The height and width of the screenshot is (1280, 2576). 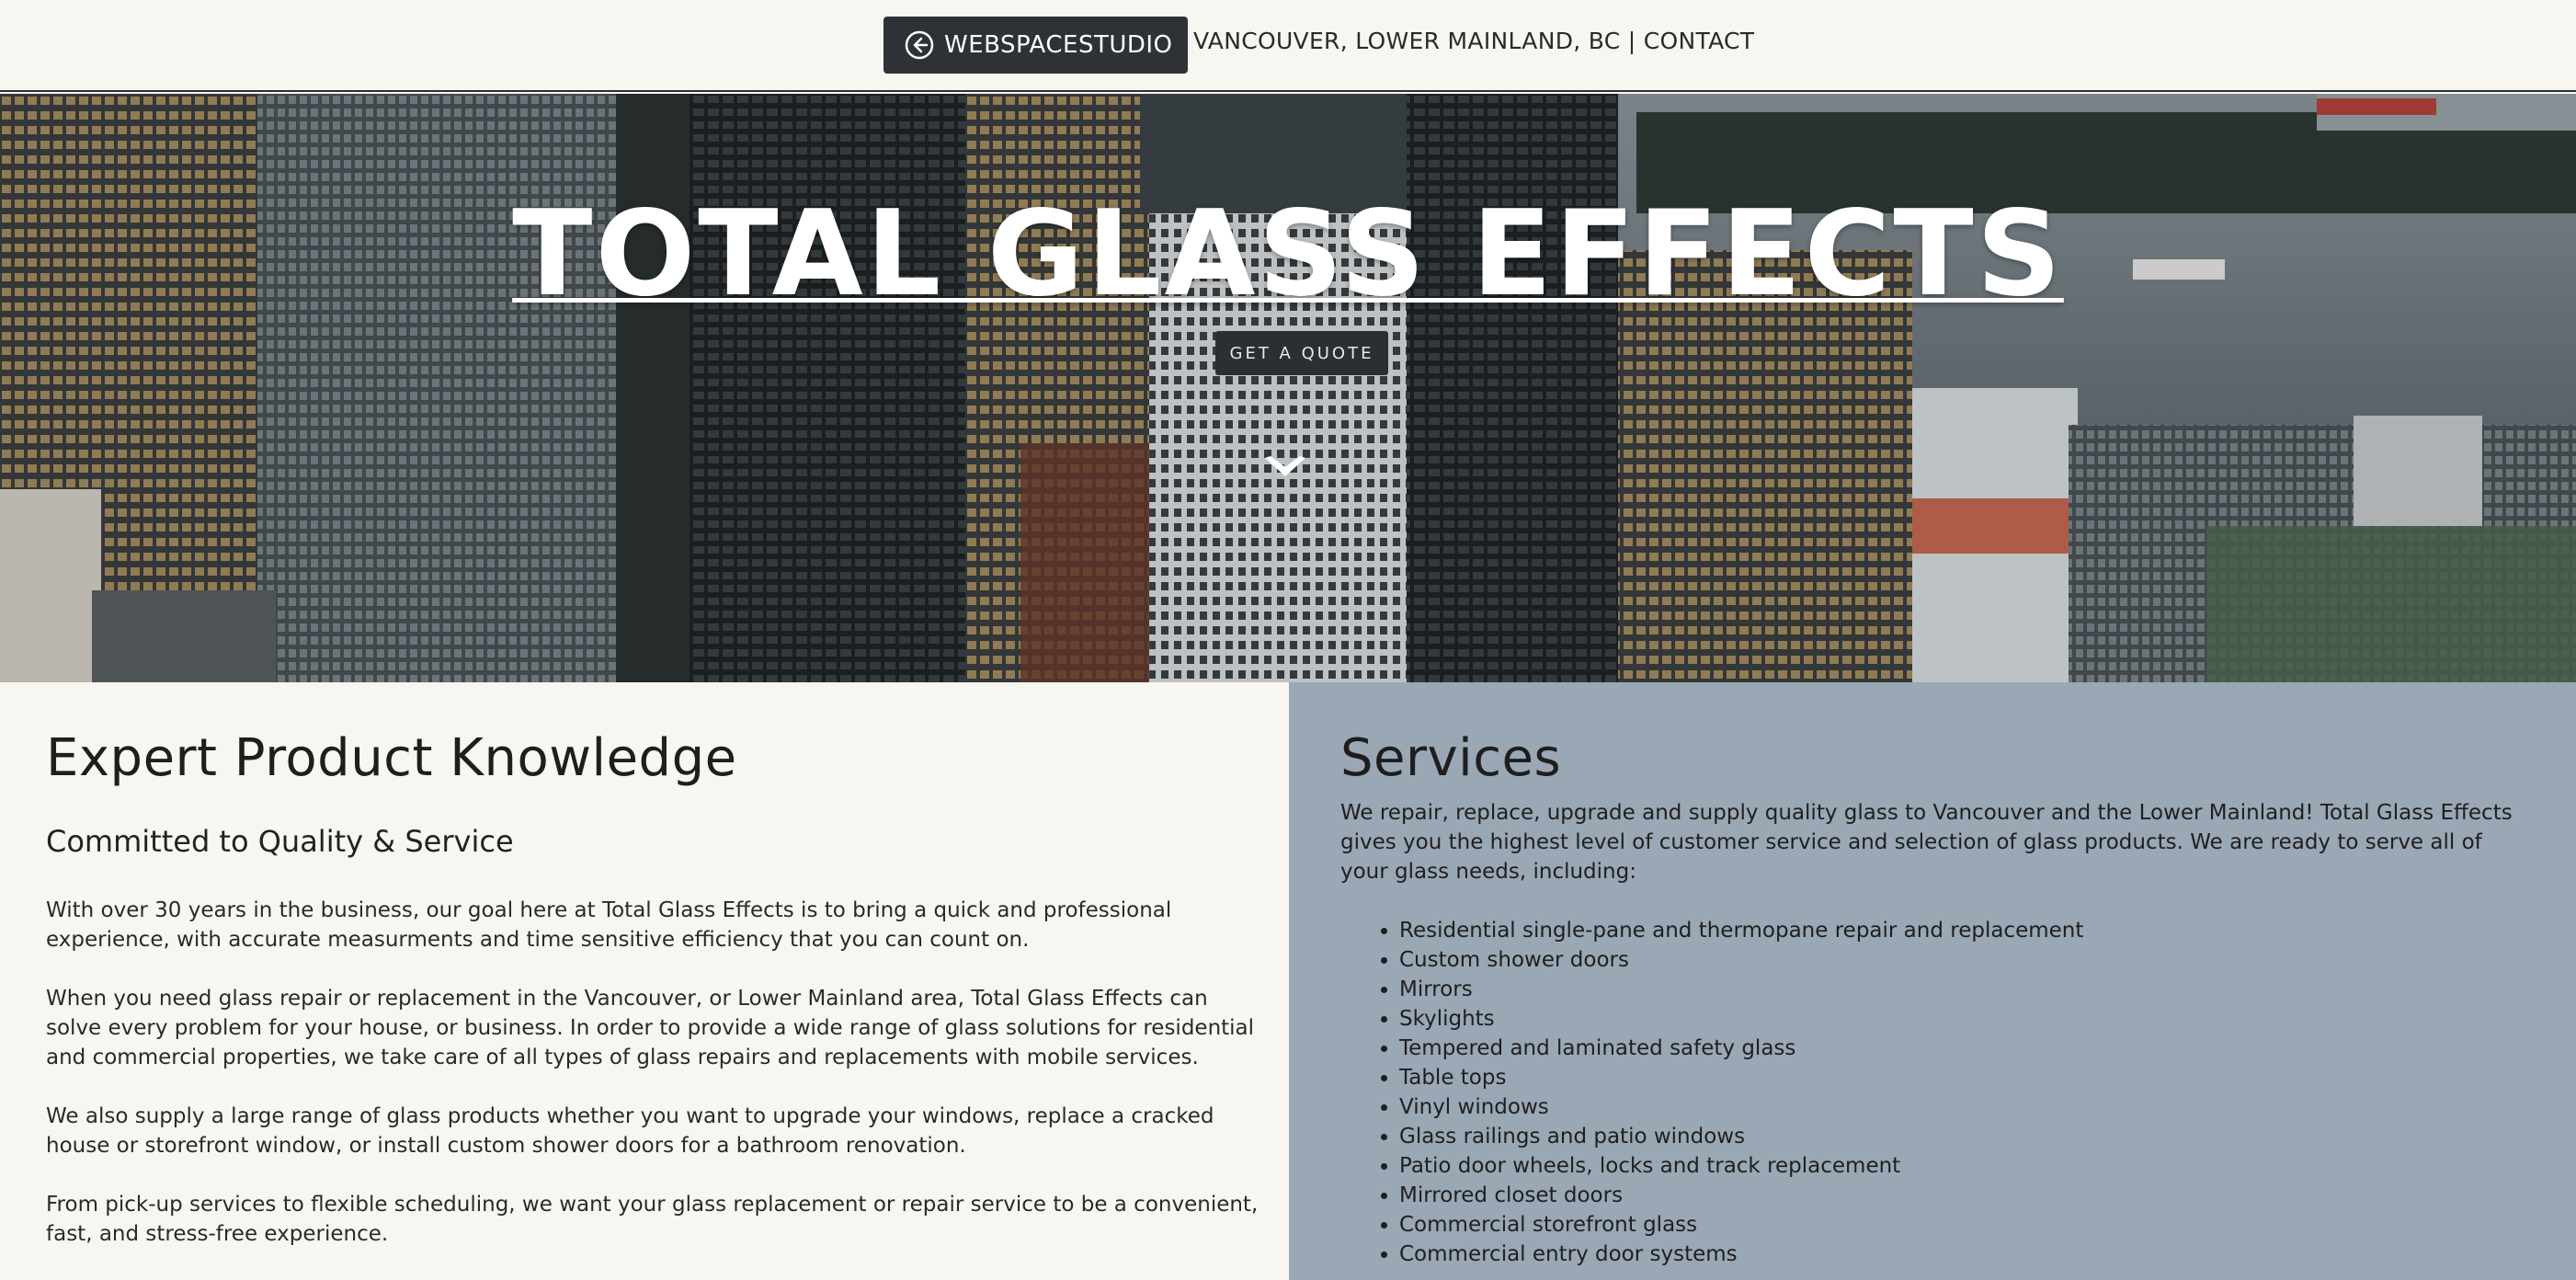 What do you see at coordinates (1964, 1019) in the screenshot?
I see `list-item: Skylights` at bounding box center [1964, 1019].